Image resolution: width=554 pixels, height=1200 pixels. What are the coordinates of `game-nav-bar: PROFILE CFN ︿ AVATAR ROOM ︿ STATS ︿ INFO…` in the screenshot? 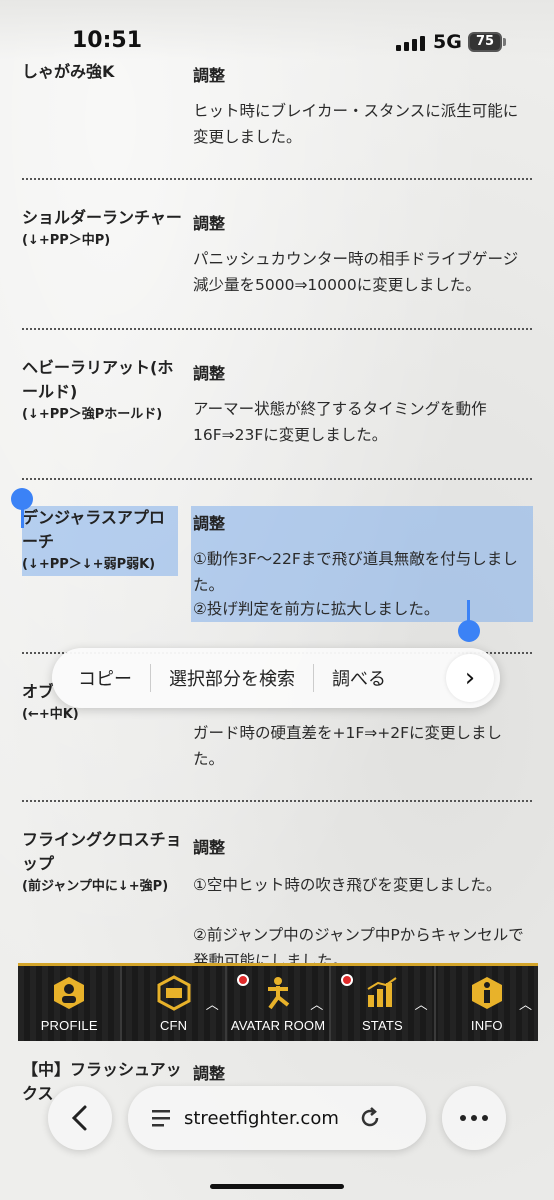 It's located at (278, 1002).